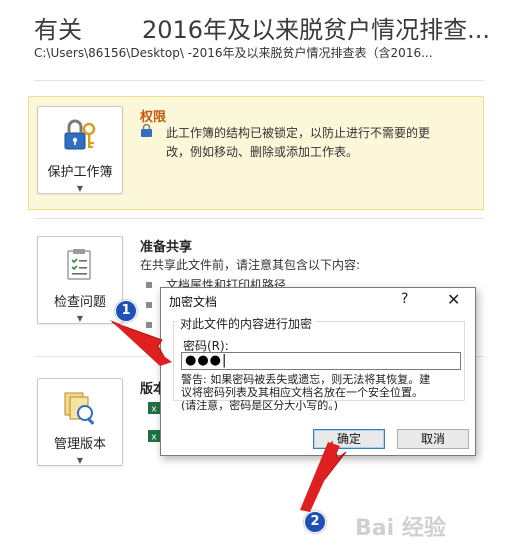 This screenshot has height=559, width=506. Describe the element at coordinates (400, 528) in the screenshot. I see `watermark: Bai 经验` at that location.